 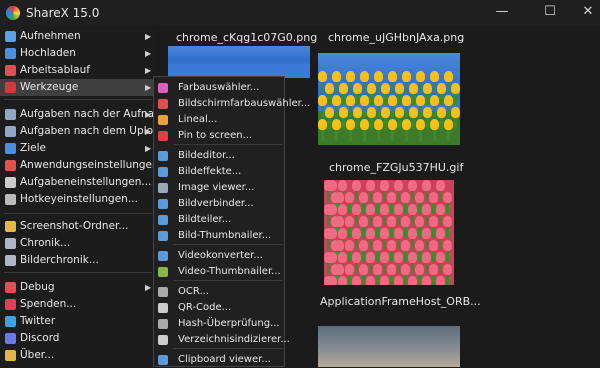 What do you see at coordinates (163, 256) in the screenshot?
I see `video-converter-icon` at bounding box center [163, 256].